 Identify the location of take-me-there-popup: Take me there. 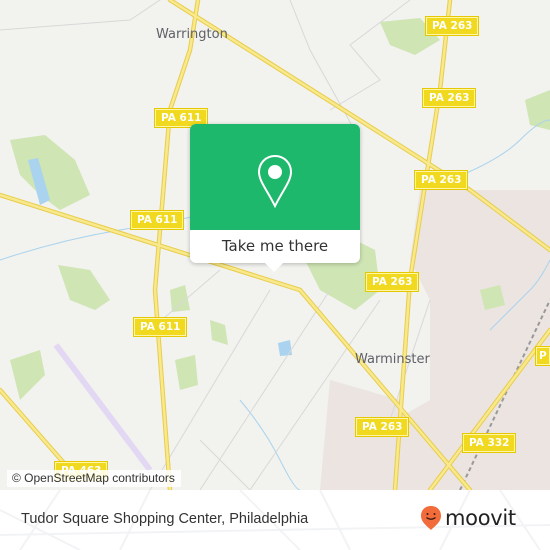
(275, 198).